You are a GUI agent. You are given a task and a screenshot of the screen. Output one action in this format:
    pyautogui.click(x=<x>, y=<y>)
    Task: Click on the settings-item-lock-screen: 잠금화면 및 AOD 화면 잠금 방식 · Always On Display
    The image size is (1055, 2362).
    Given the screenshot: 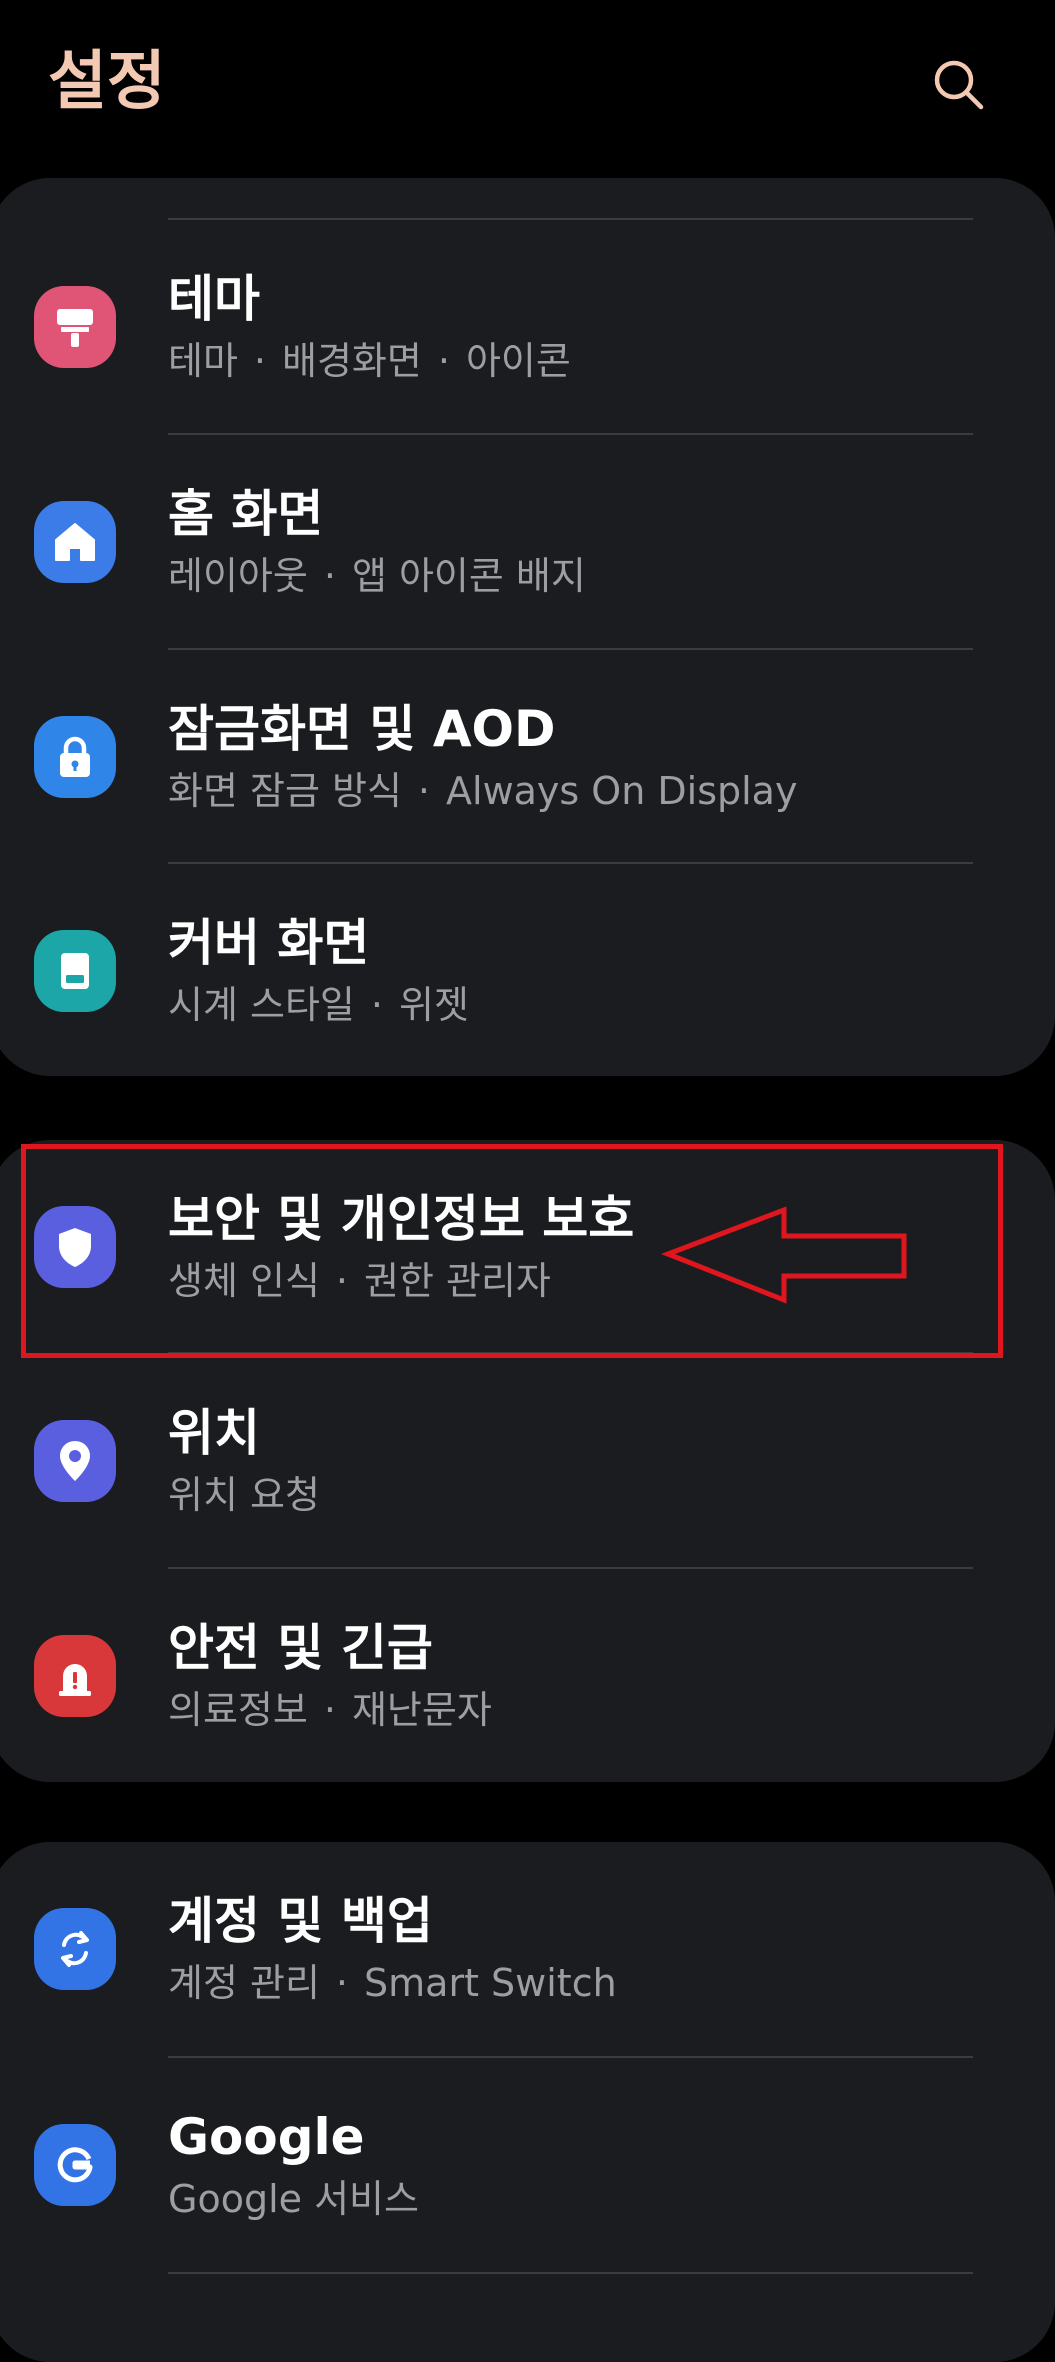 What is the action you would take?
    pyautogui.click(x=527, y=757)
    